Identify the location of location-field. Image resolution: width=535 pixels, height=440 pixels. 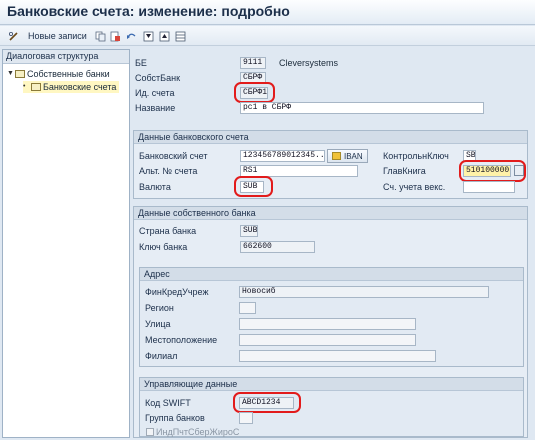
(327, 340).